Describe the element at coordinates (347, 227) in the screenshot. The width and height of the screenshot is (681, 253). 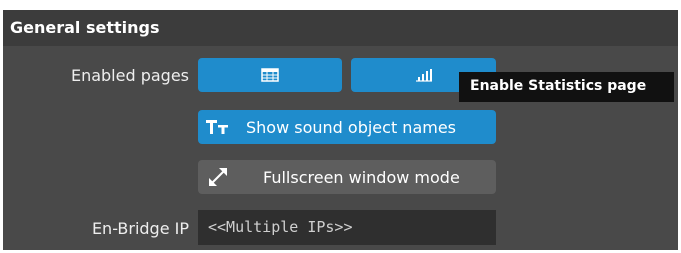
I see `en-bridge-ip-field: <<Multiple IPs>>` at that location.